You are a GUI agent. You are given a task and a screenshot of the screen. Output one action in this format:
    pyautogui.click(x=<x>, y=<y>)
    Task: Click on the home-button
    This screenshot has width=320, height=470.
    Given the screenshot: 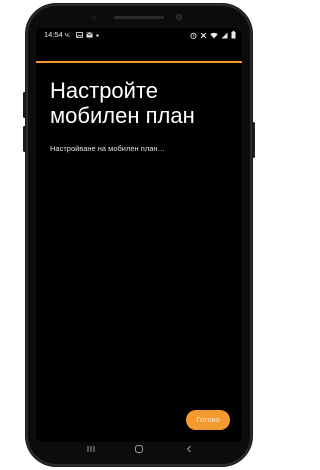 What is the action you would take?
    pyautogui.click(x=139, y=448)
    